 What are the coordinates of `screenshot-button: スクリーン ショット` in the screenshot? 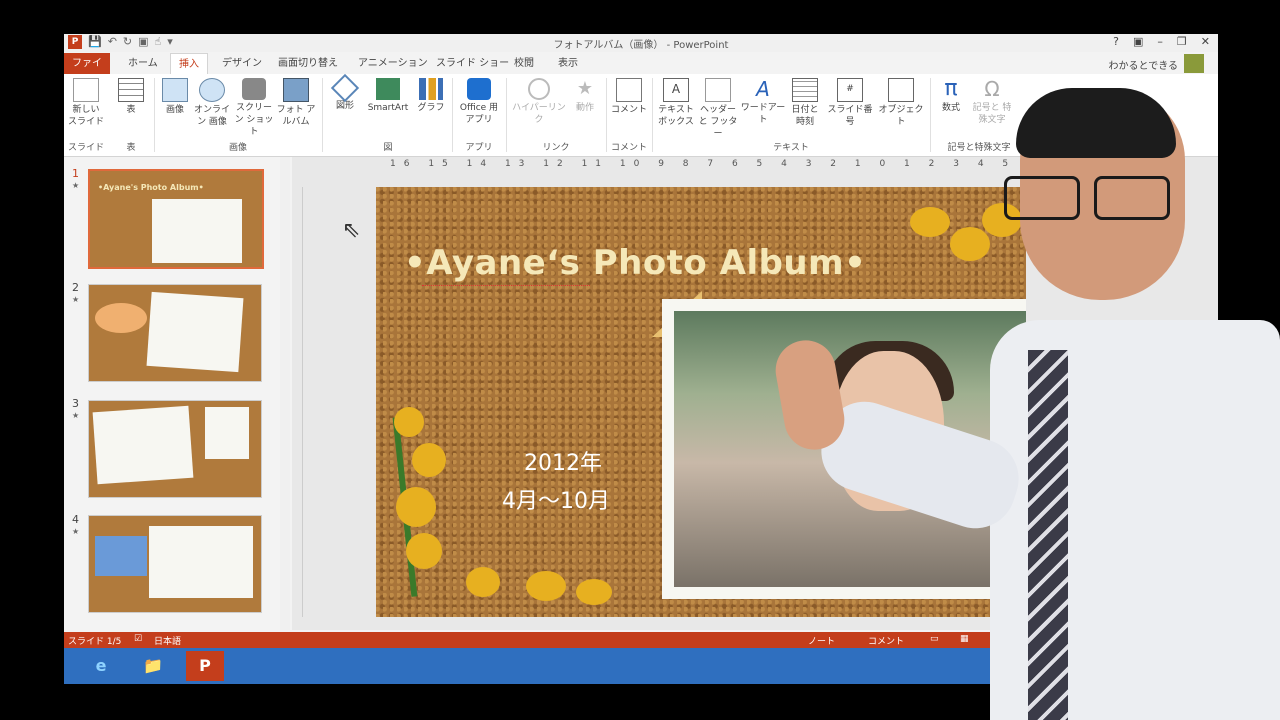 It's located at (254, 108).